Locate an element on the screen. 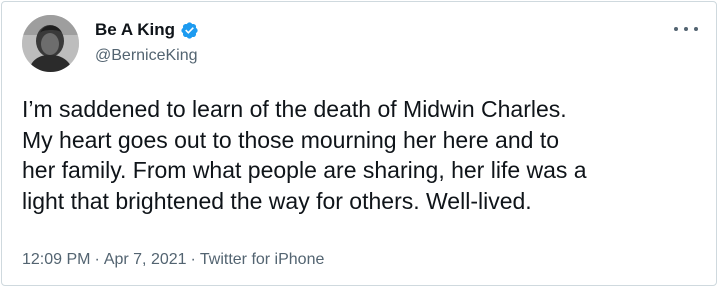 The width and height of the screenshot is (720, 290). tweet-metadata: 12:09 PM · Apr 7, 2021 · Twitter for iPhone is located at coordinates (173, 260).